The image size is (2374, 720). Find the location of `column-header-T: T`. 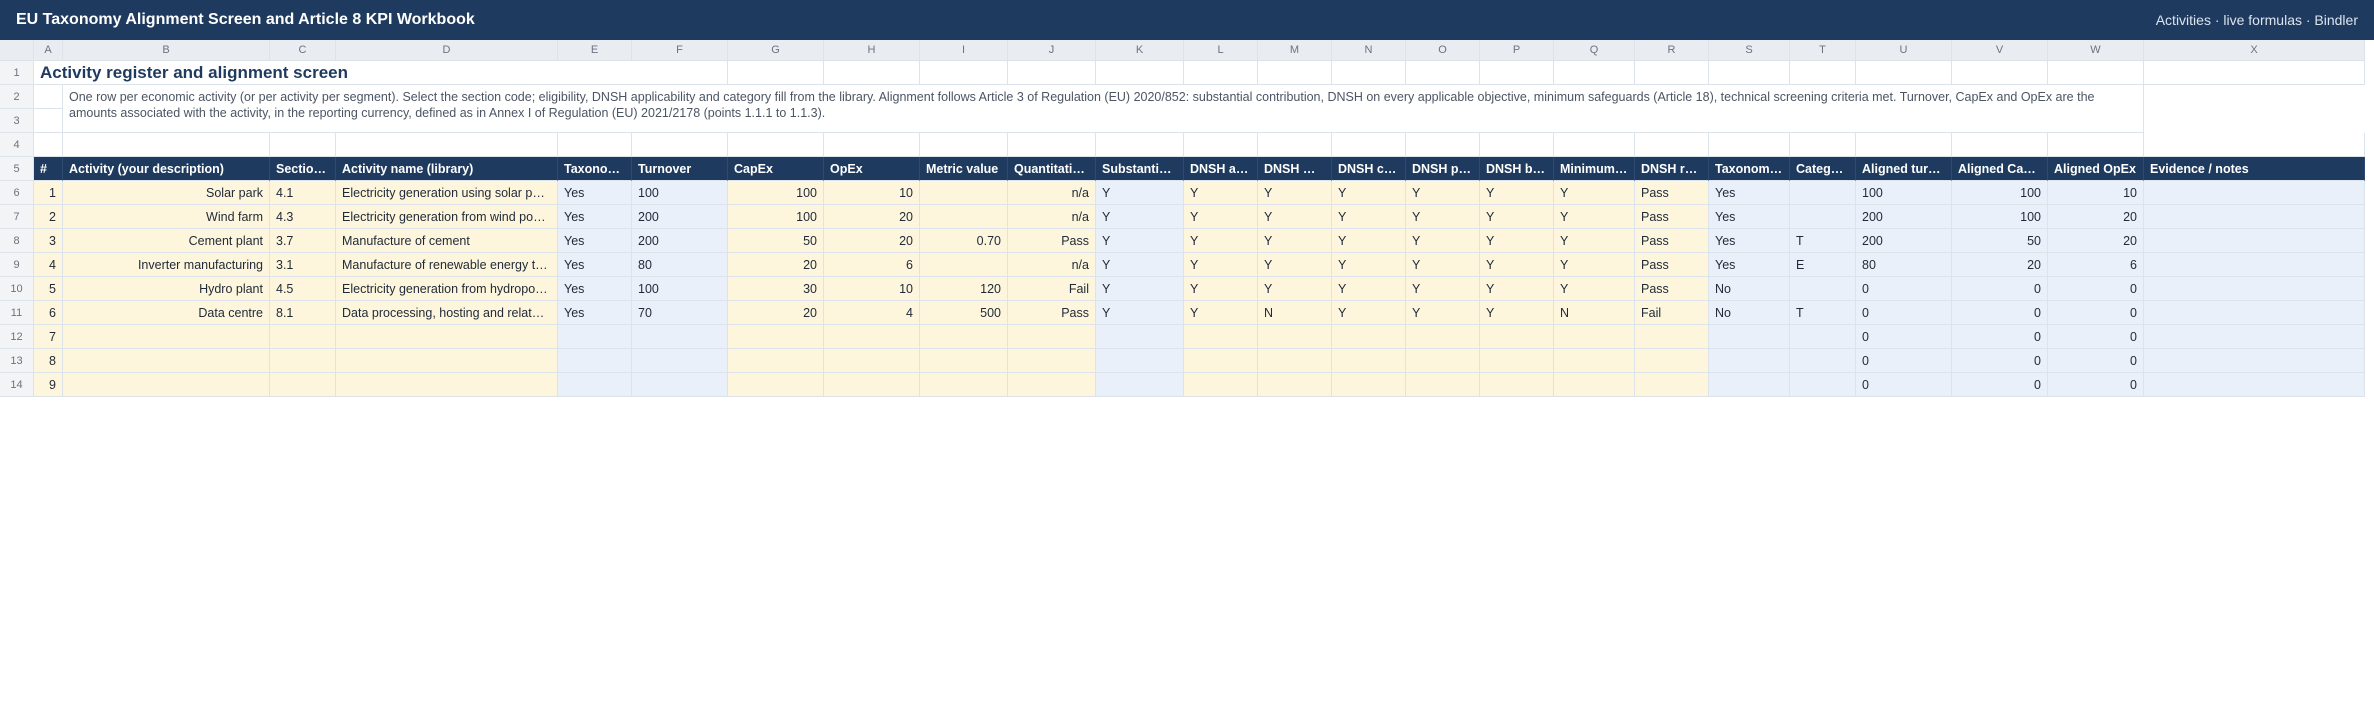

column-header-T: T is located at coordinates (1823, 50).